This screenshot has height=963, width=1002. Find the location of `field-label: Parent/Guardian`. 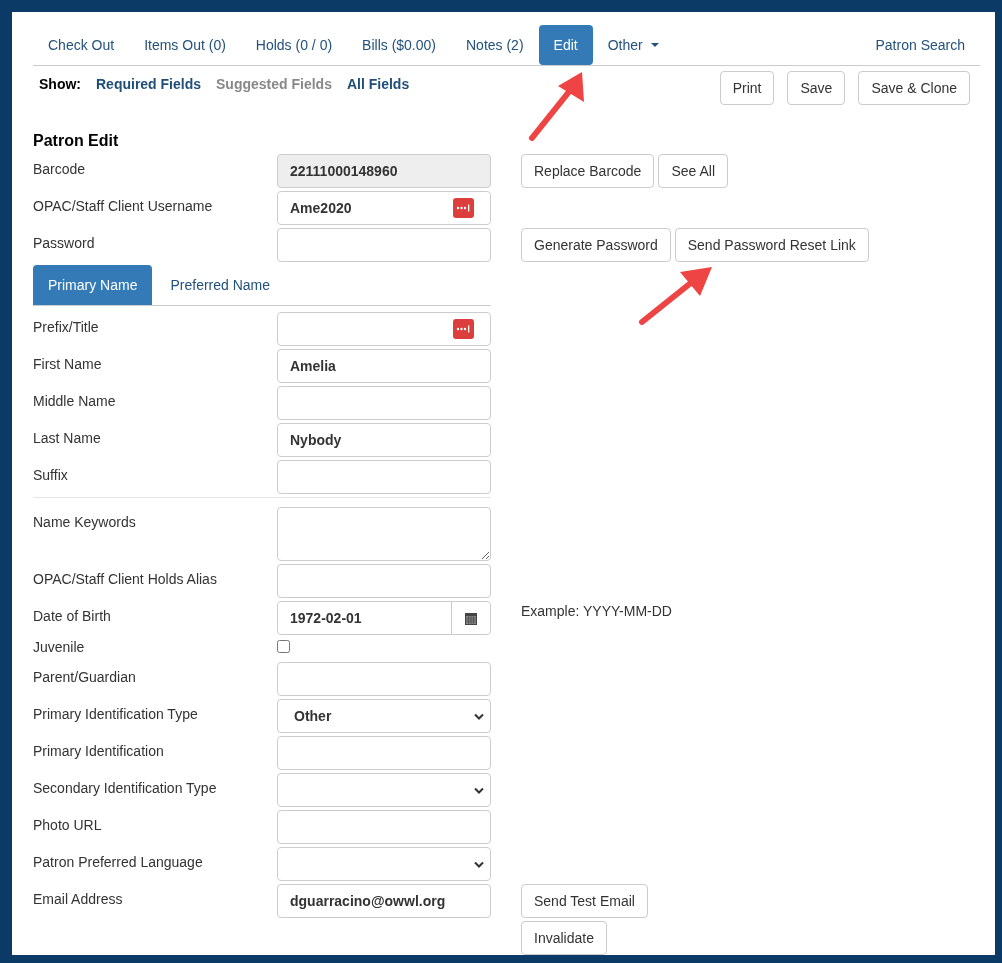

field-label: Parent/Guardian is located at coordinates (85, 676).